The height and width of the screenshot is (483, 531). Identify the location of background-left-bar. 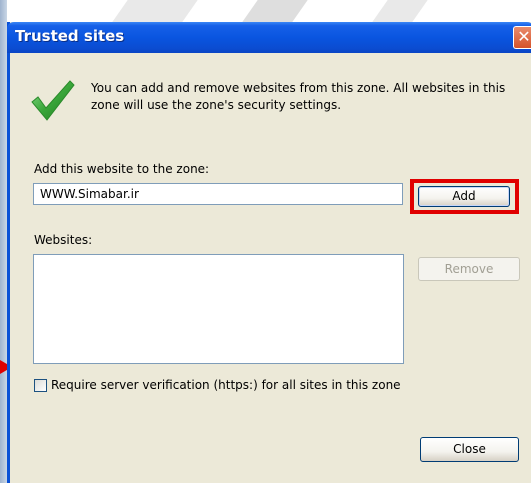
(3, 241).